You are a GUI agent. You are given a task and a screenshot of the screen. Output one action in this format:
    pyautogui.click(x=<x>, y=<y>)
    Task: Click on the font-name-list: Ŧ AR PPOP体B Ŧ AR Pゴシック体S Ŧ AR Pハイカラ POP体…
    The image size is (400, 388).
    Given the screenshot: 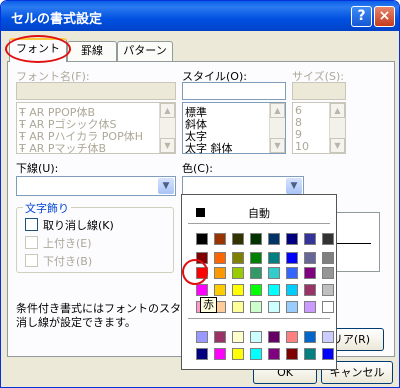 What is the action you would take?
    pyautogui.click(x=96, y=129)
    